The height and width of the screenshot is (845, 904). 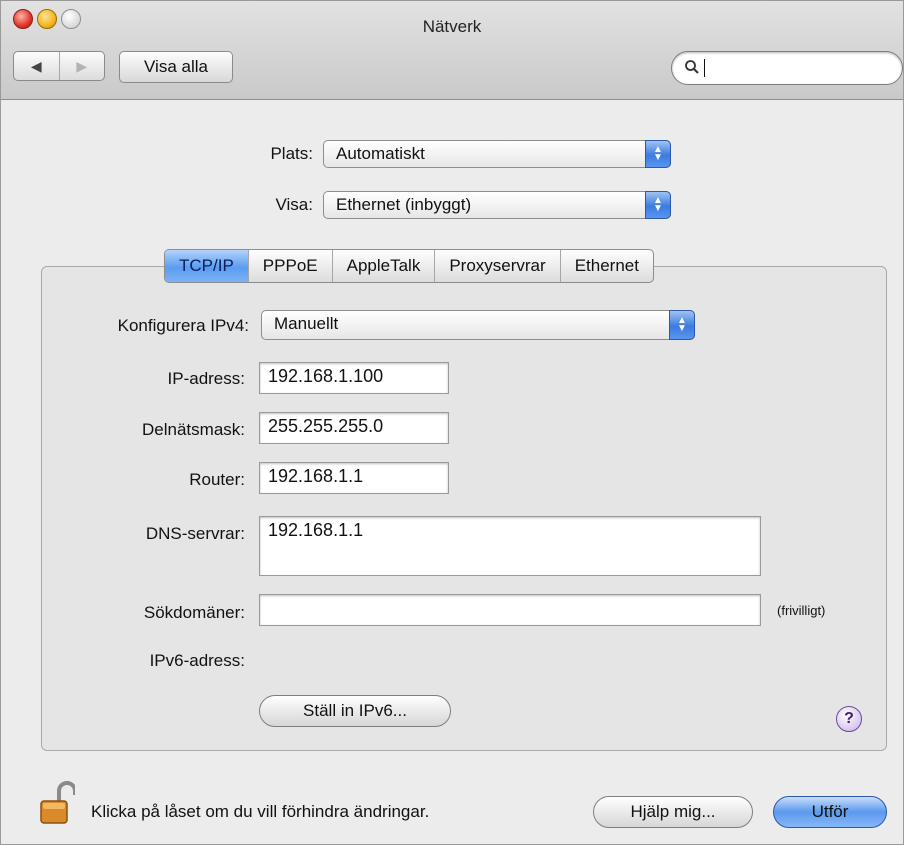 What do you see at coordinates (404, 204) in the screenshot?
I see `show-value: Ethernet (inbyggt)` at bounding box center [404, 204].